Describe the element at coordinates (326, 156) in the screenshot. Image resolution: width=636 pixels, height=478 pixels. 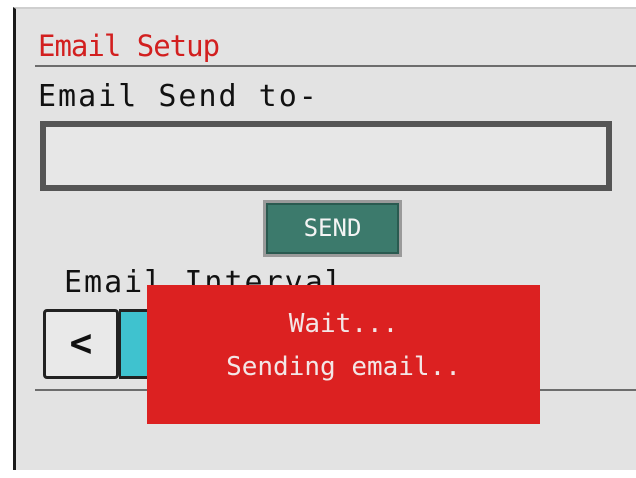
I see `email-recipient-input` at that location.